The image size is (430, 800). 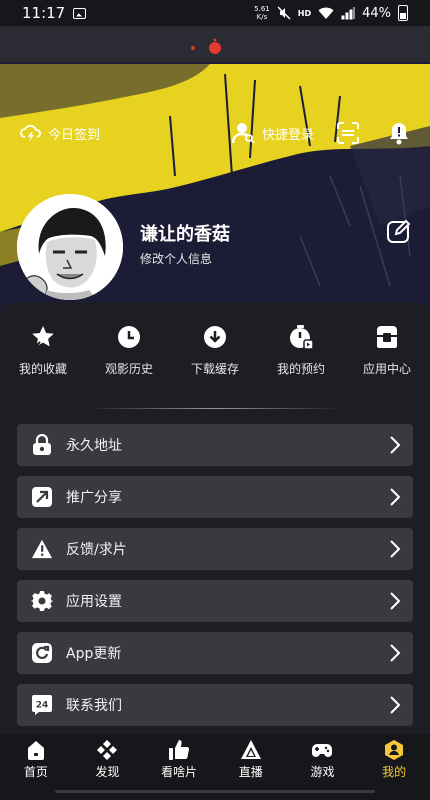 I want to click on profile-icon, so click(x=394, y=750).